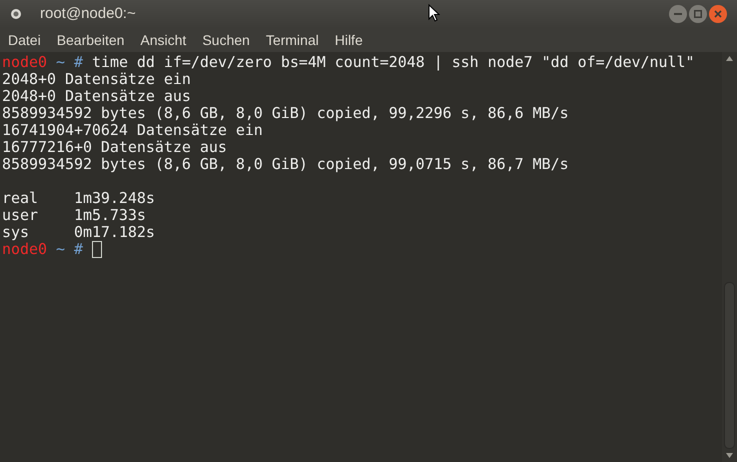 The image size is (737, 462). I want to click on menu-item: Suchen, so click(226, 40).